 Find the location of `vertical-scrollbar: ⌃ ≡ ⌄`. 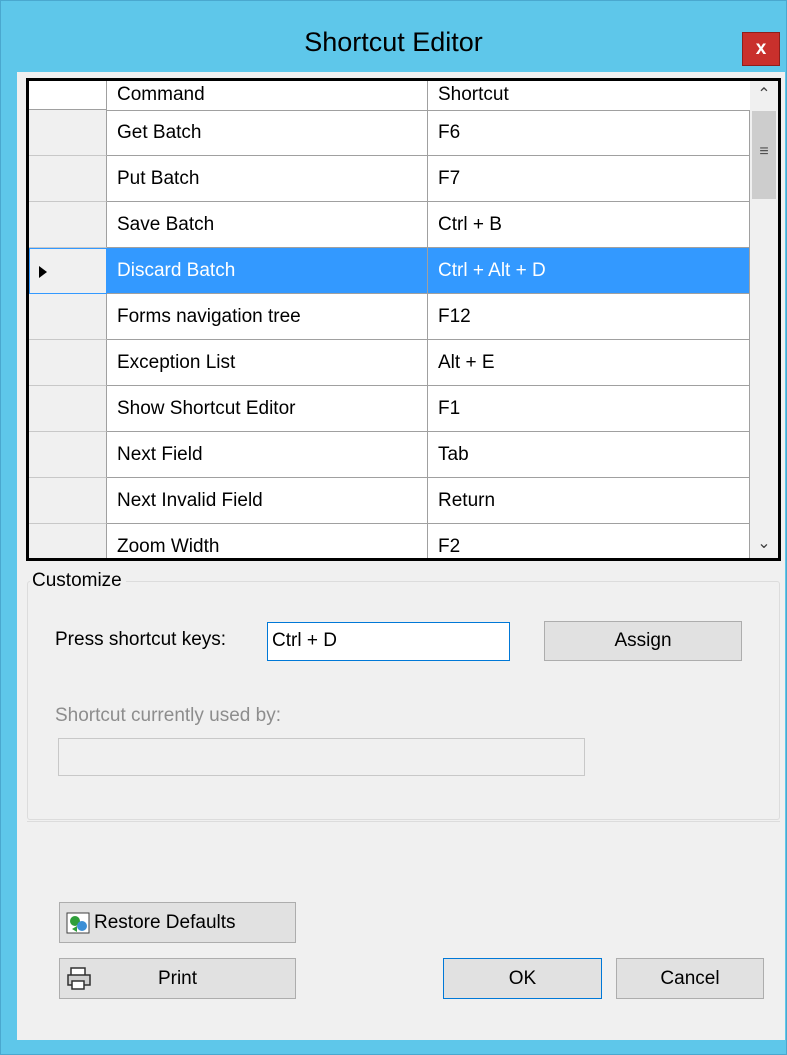

vertical-scrollbar: ⌃ ≡ ⌄ is located at coordinates (764, 319).